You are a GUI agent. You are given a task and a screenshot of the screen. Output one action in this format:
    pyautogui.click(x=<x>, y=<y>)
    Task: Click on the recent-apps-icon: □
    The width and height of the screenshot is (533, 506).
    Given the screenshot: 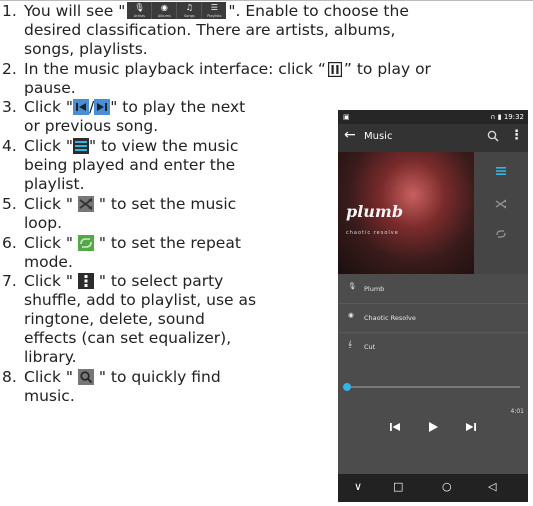 What is the action you would take?
    pyautogui.click(x=398, y=486)
    